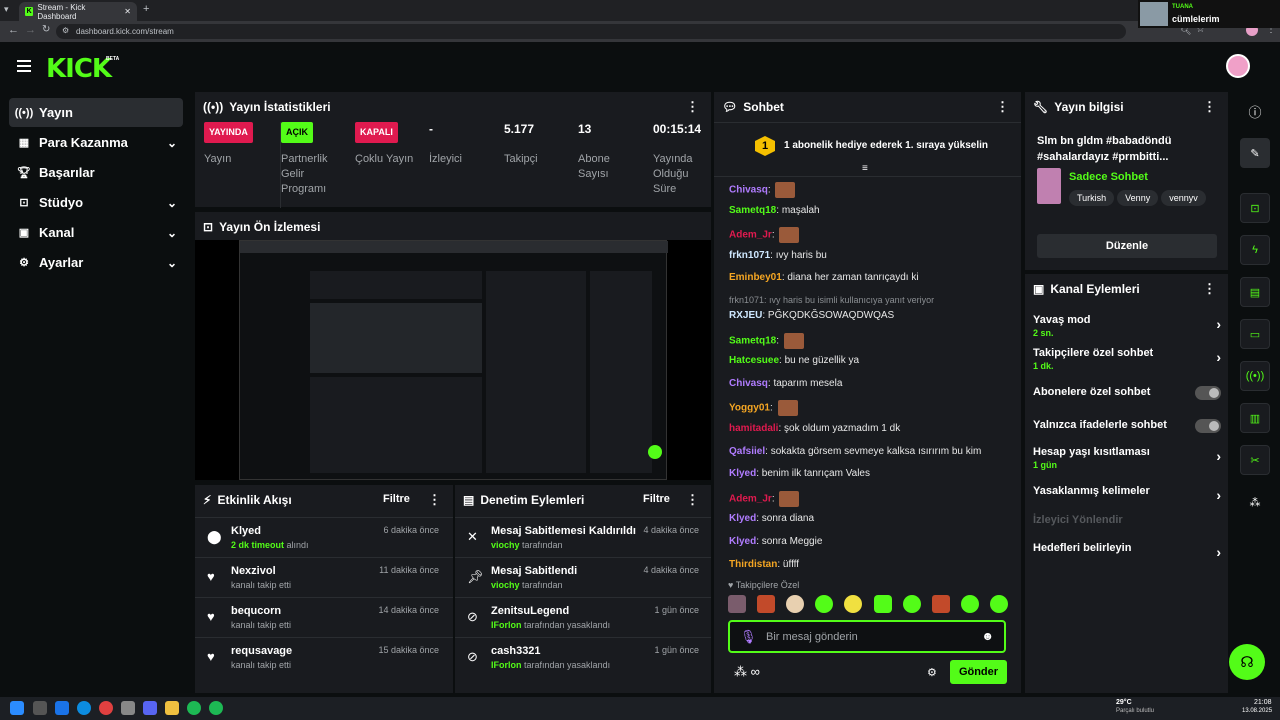  Describe the element at coordinates (30, 30) in the screenshot. I see `forward-icon: →` at that location.